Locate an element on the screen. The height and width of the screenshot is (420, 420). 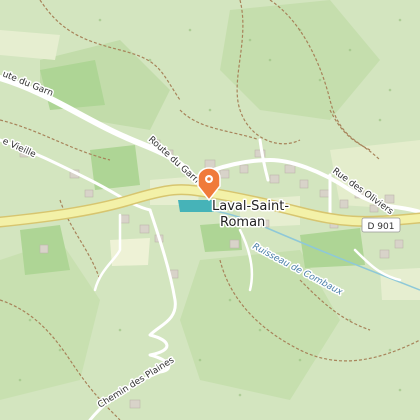
town-label-line2: Roman is located at coordinates (242, 222).